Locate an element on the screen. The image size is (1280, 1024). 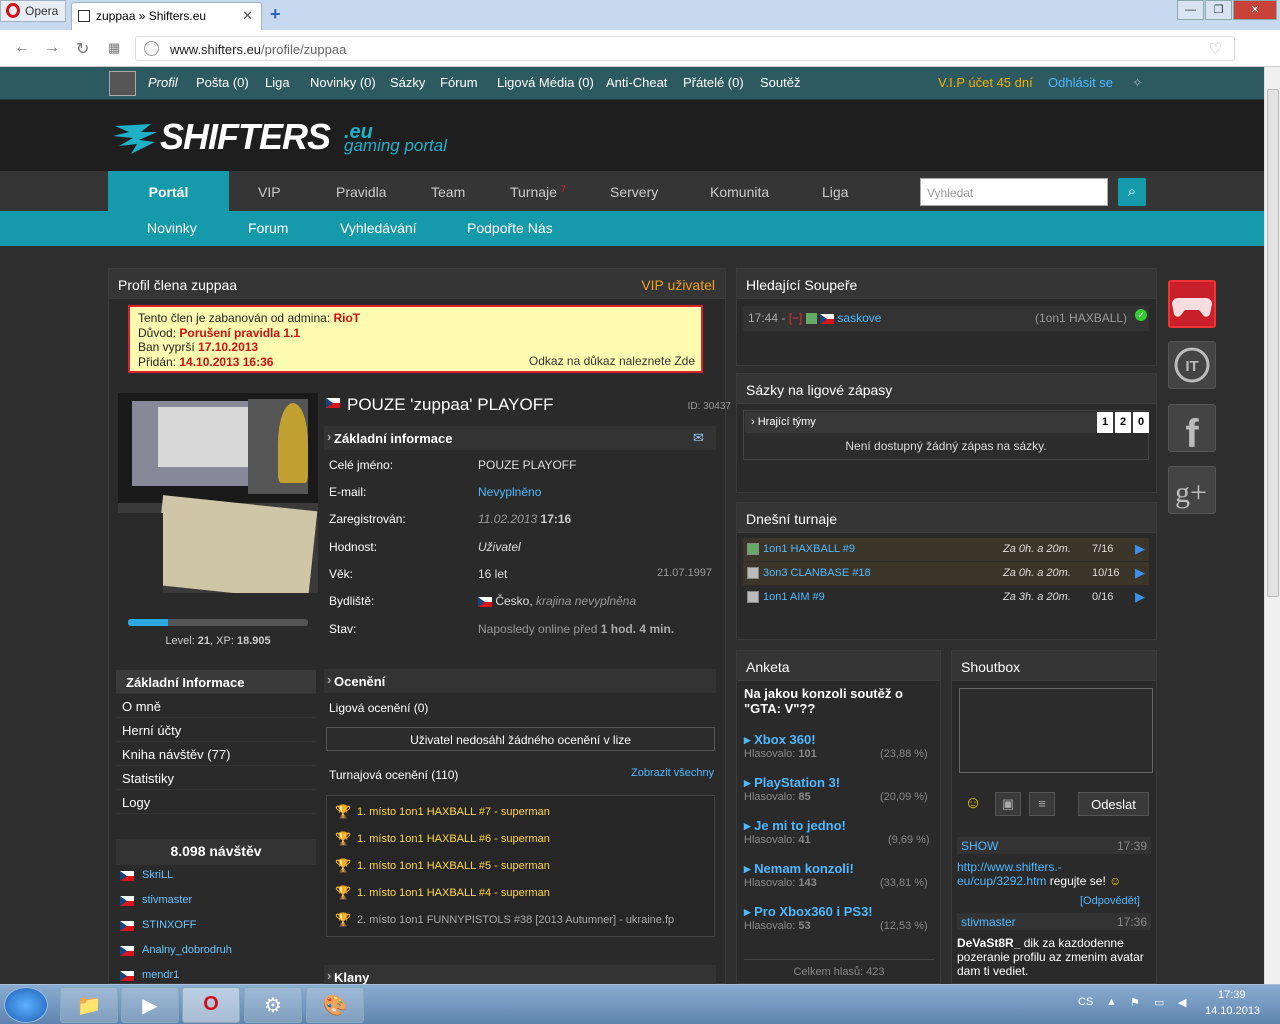
nav-liga: Liga is located at coordinates (835, 192).